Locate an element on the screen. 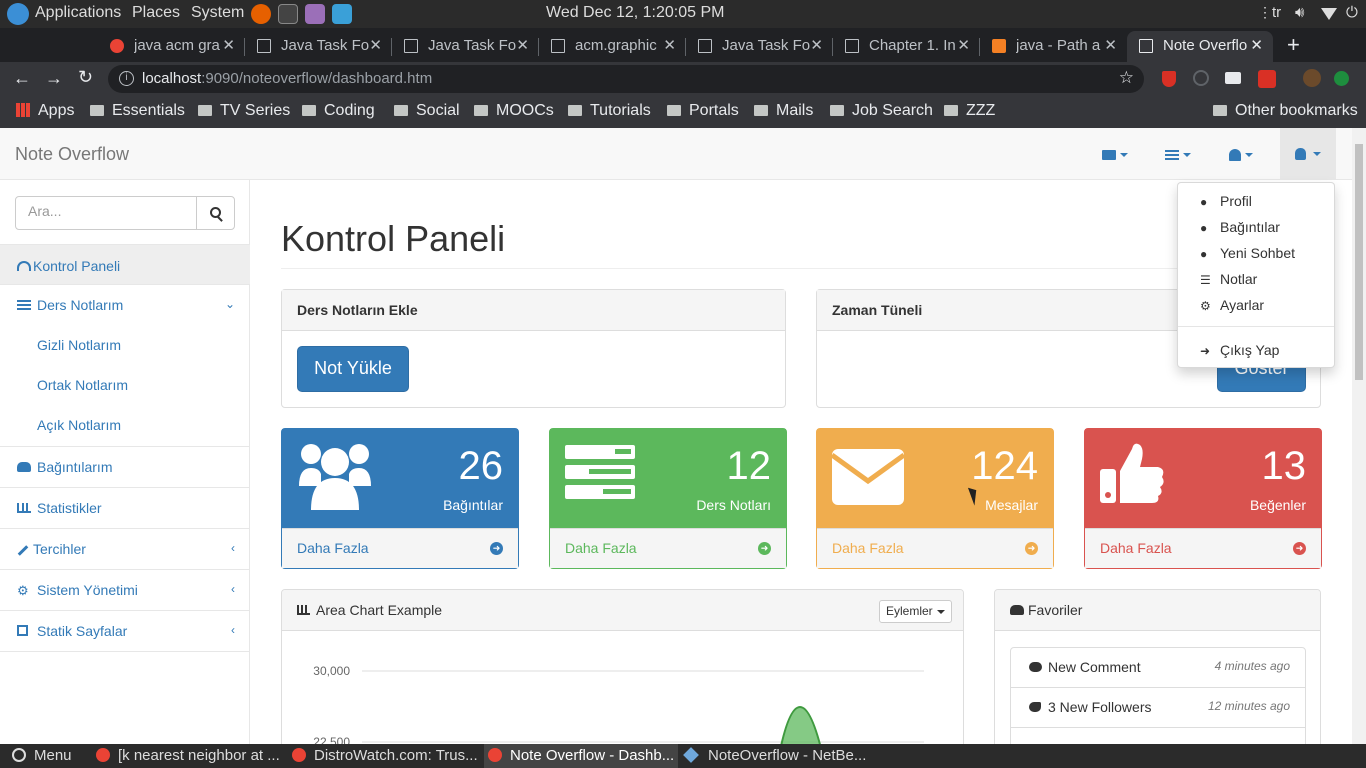 The height and width of the screenshot is (768, 1366). bookmark-star-icon: ☆ is located at coordinates (1126, 78).